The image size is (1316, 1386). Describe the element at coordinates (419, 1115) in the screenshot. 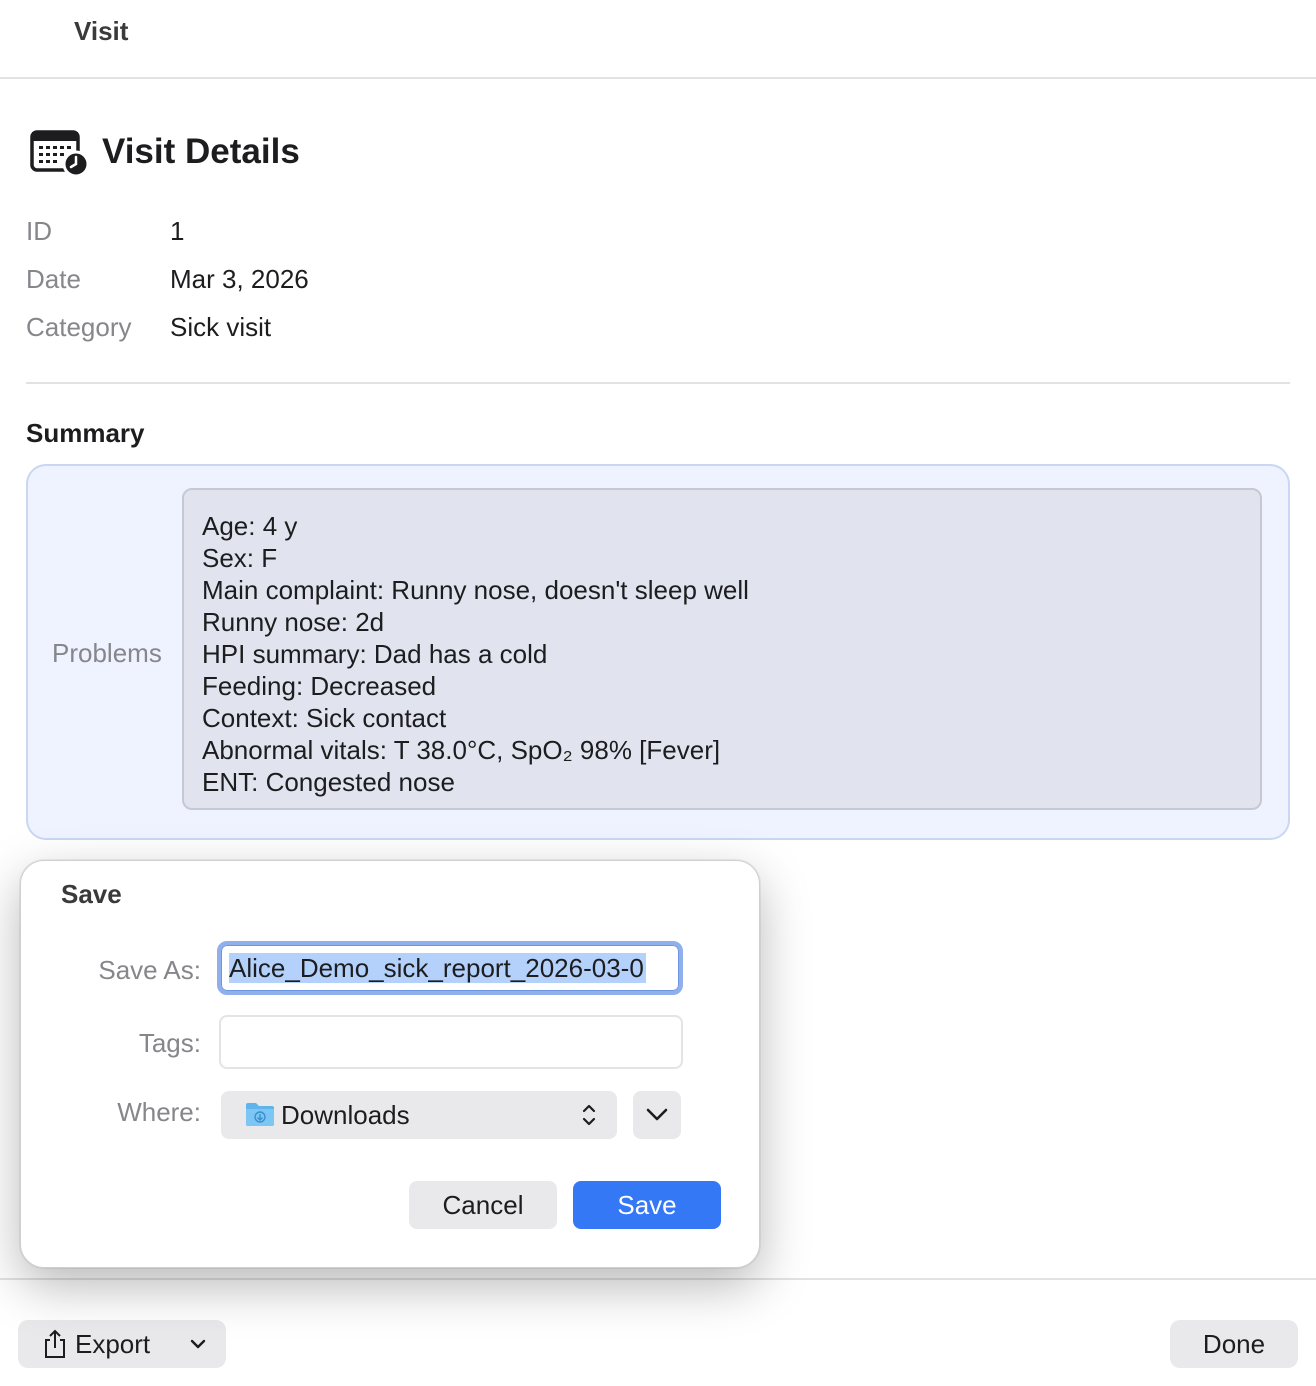

I see `where-select: Downloads` at that location.